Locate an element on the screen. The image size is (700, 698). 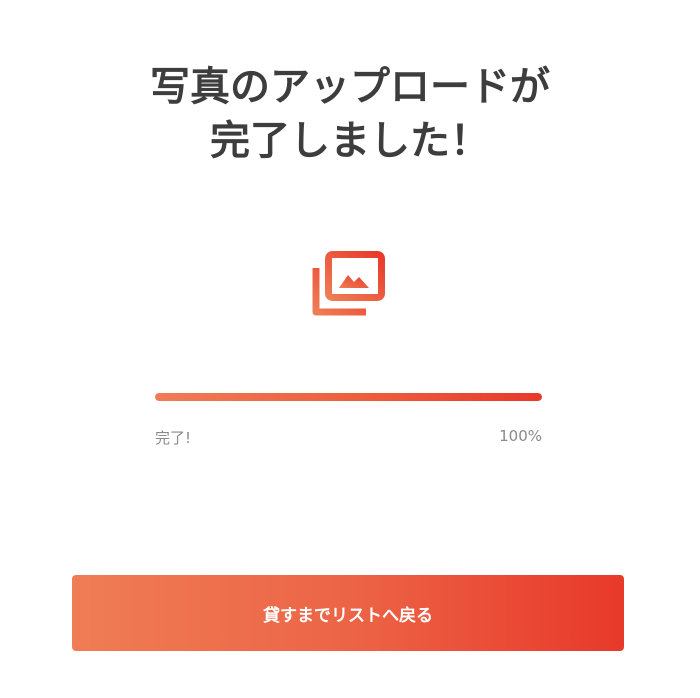
back-to-list-button: 貸すまでリストへ戻る is located at coordinates (348, 613).